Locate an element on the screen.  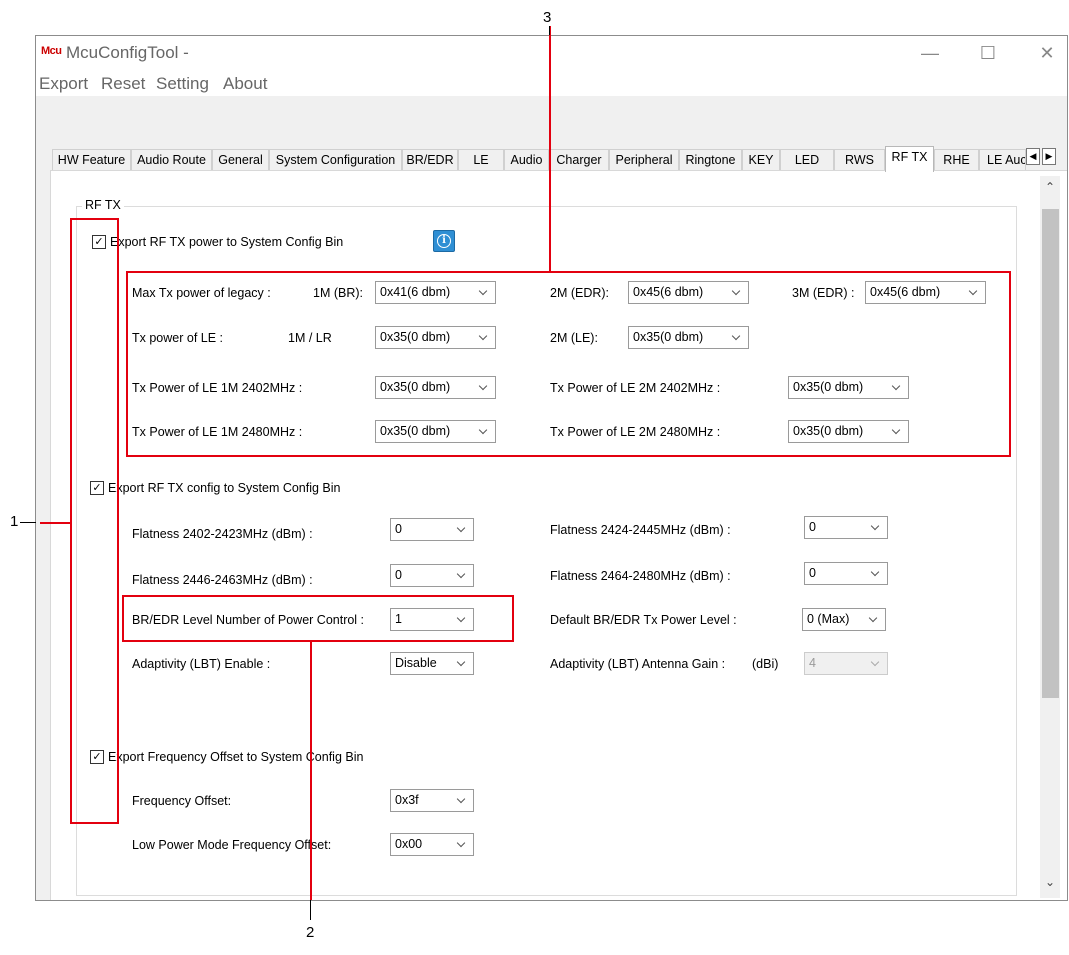
menu-setting: Setting is located at coordinates (182, 84).